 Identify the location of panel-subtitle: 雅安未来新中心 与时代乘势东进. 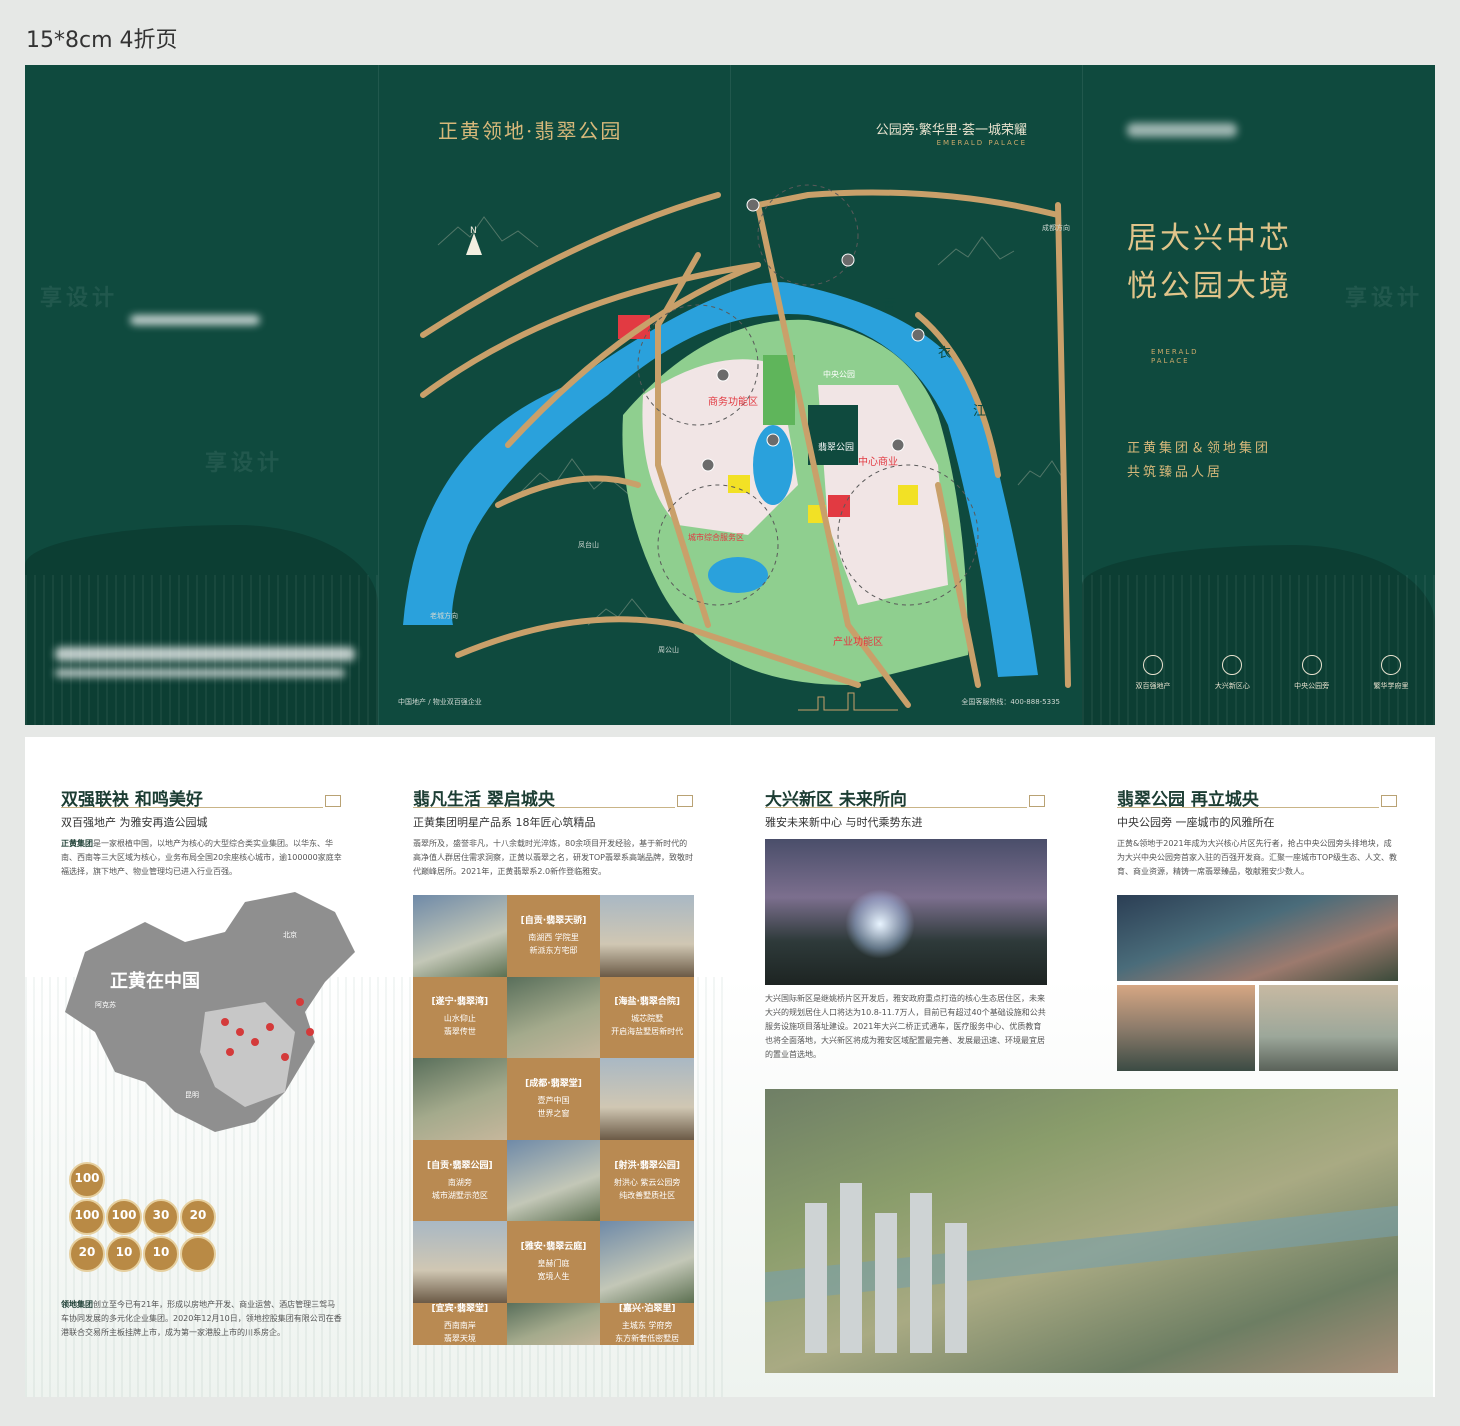
(844, 822).